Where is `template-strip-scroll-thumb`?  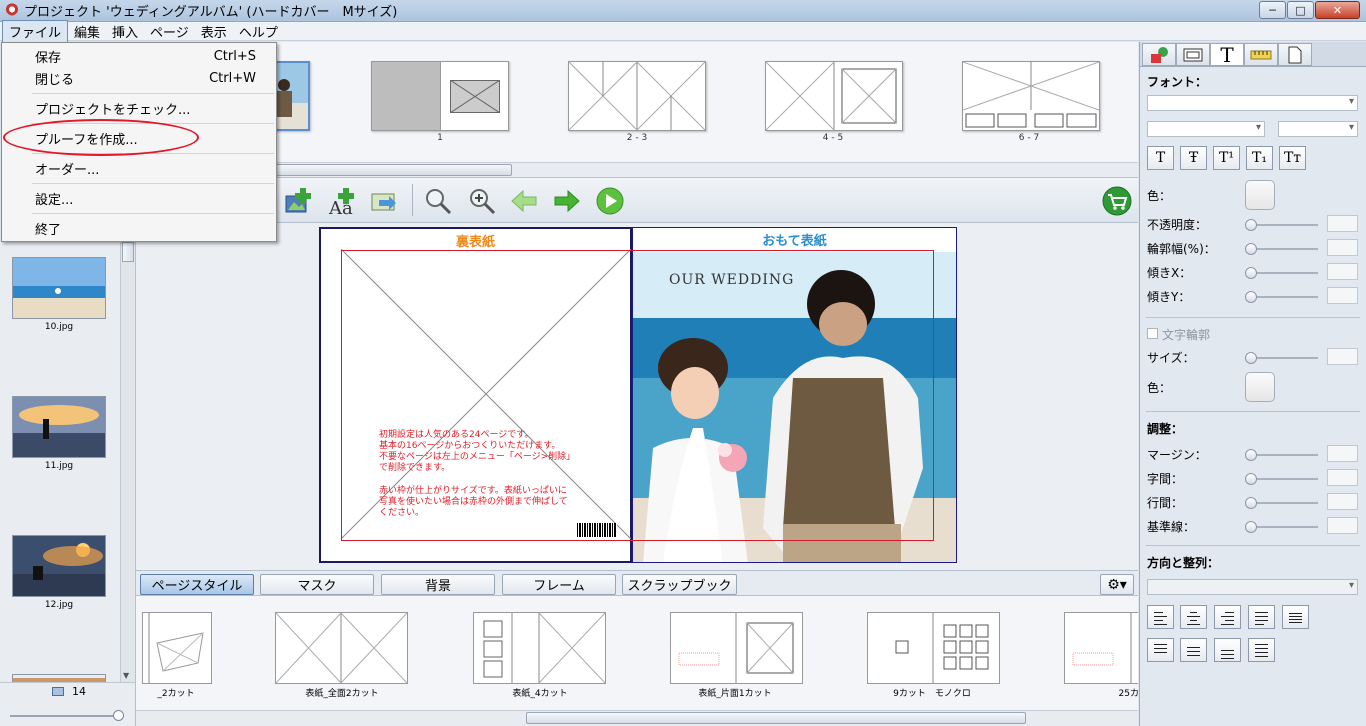 template-strip-scroll-thumb is located at coordinates (776, 718).